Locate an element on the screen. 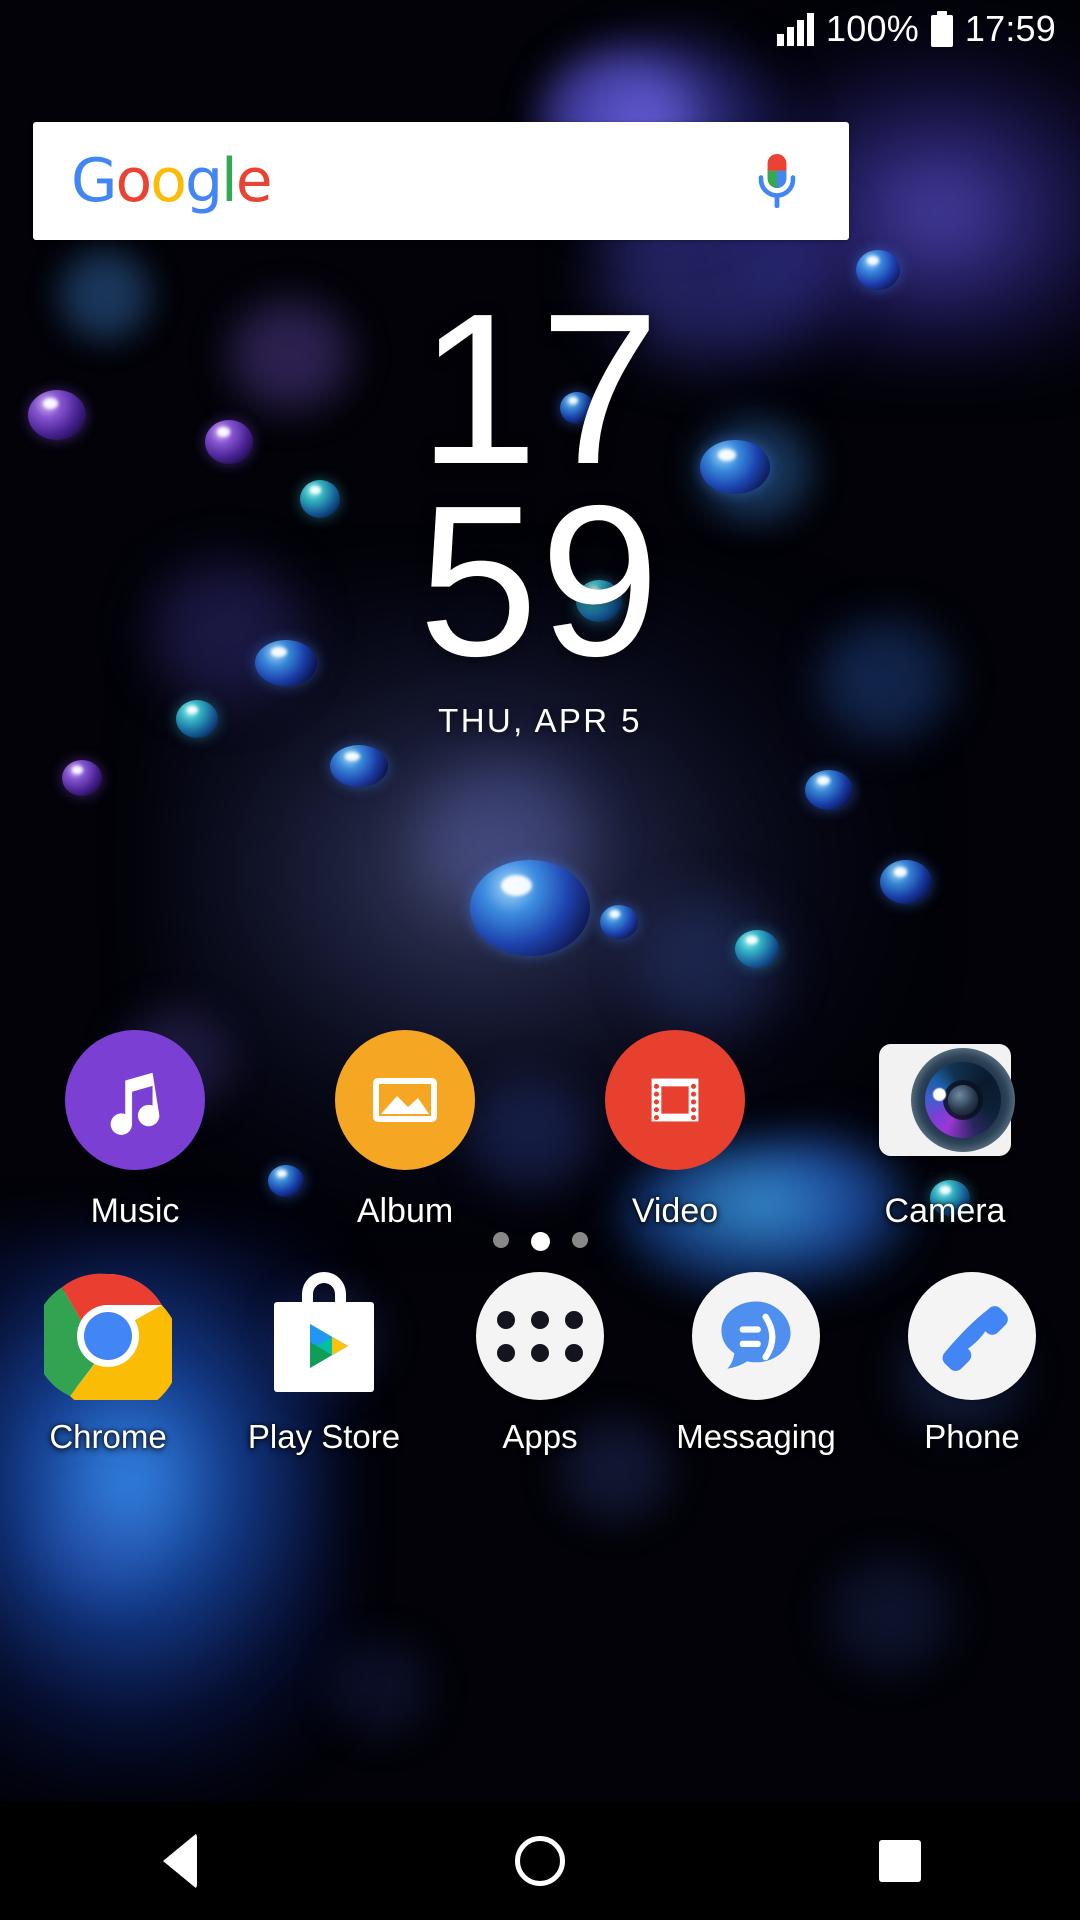  app-label-music: Music is located at coordinates (135, 1211).